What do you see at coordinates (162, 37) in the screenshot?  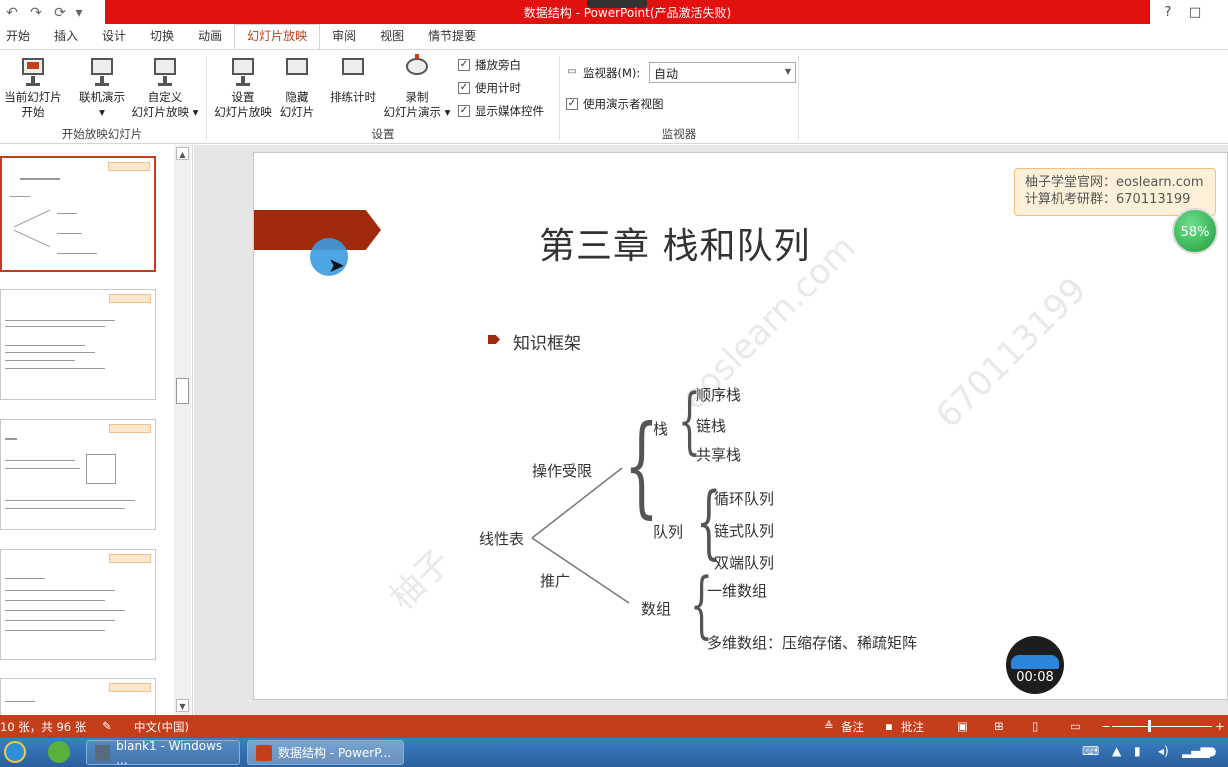 I see `tab-transitions: 切换` at bounding box center [162, 37].